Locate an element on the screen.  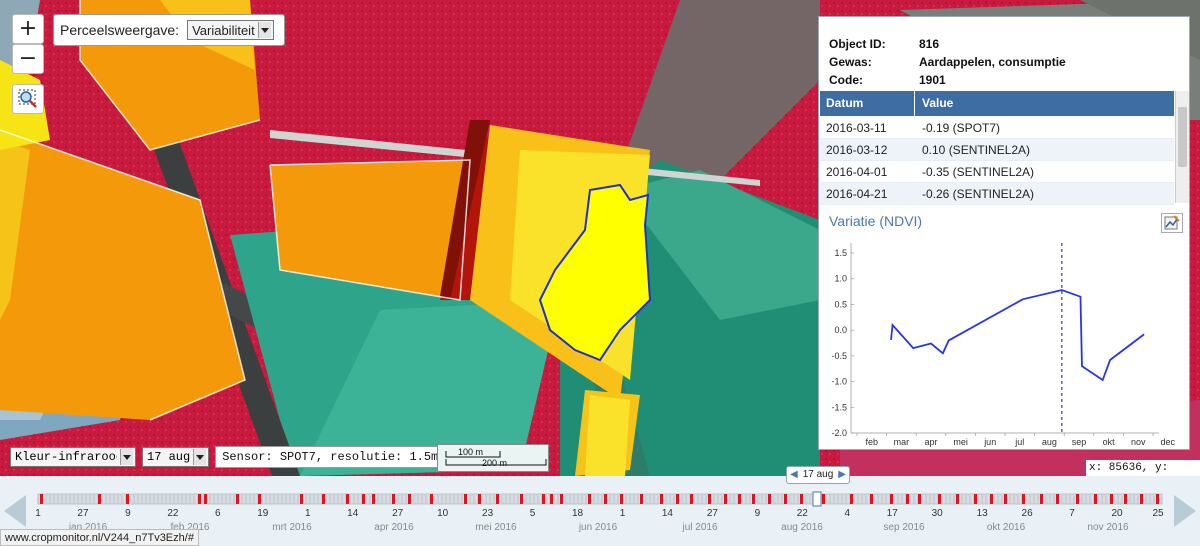
zoom-out-button: − is located at coordinates (28, 59).